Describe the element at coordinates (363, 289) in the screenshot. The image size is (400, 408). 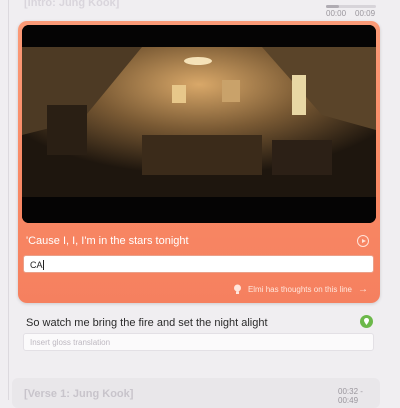
I see `arrow-right-icon: →` at that location.